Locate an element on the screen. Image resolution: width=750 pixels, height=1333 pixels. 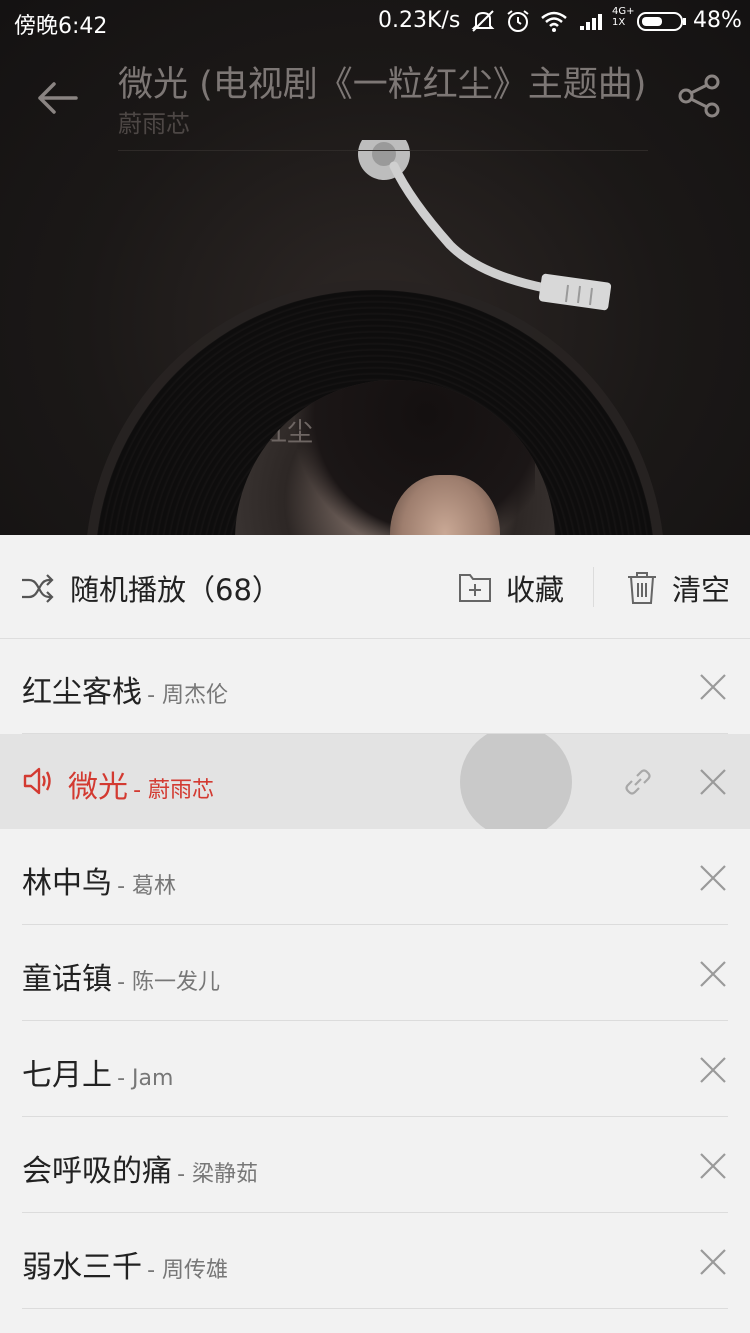
song-name: 童话镇 is located at coordinates (67, 979).